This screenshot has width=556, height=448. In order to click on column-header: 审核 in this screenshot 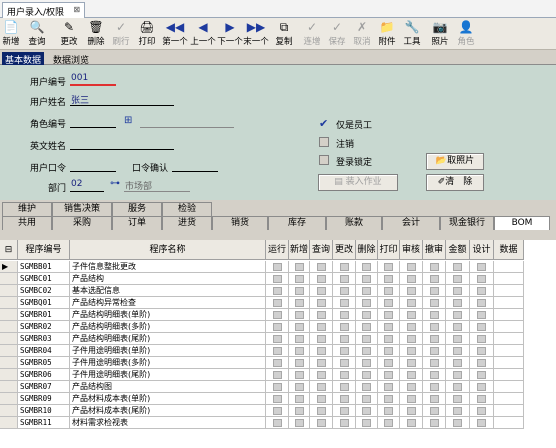, I will do `click(411, 250)`.